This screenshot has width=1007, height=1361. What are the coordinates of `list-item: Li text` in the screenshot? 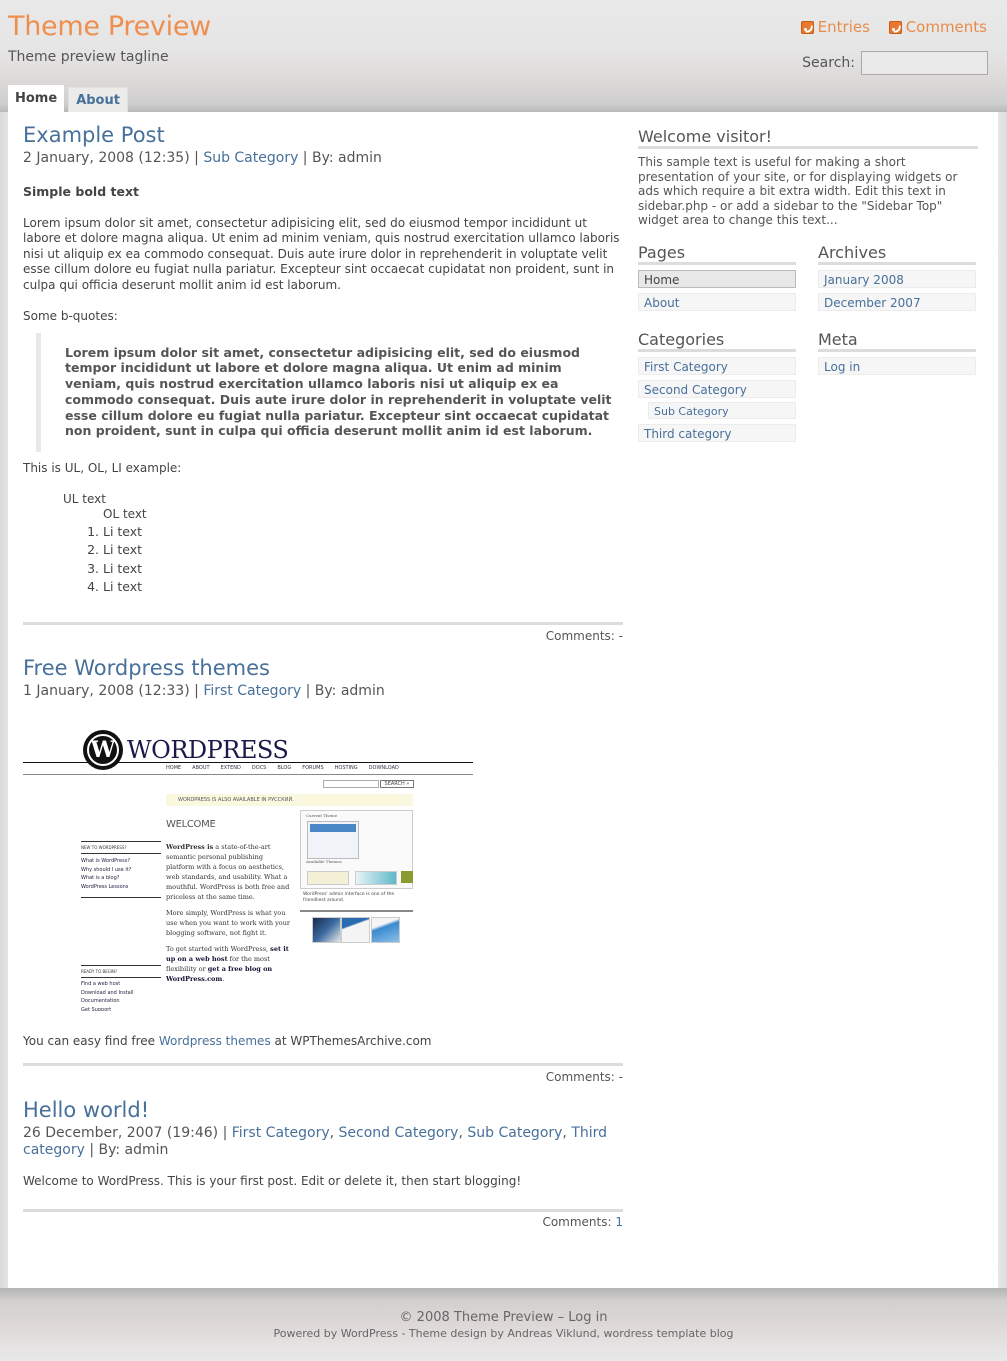 It's located at (363, 587).